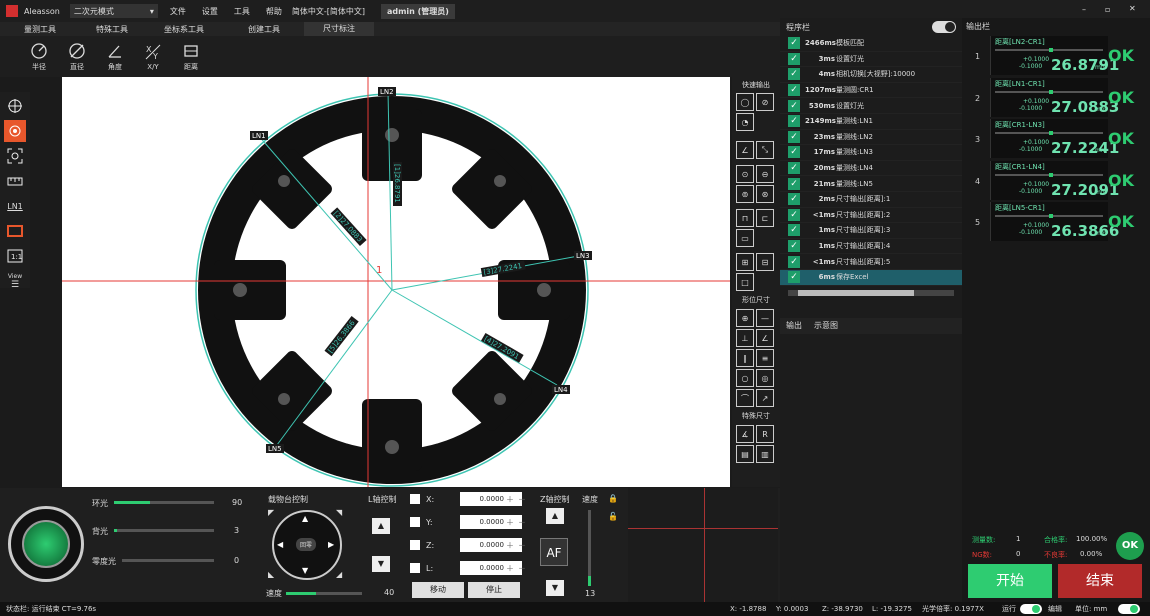 This screenshot has height=616, width=1150. What do you see at coordinates (164, 502) in the screenshot?
I see `ring-light-slider` at bounding box center [164, 502].